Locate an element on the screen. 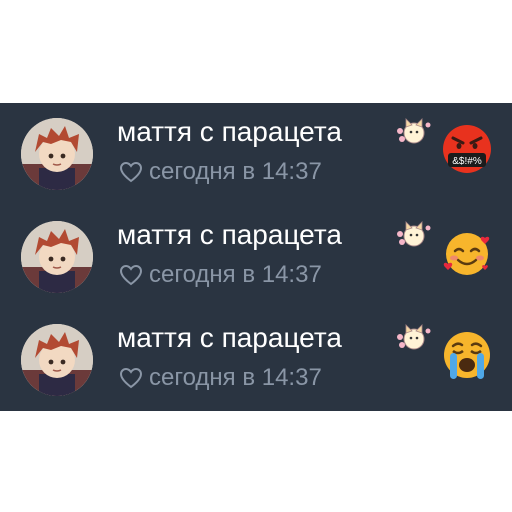 Image resolution: width=512 pixels, height=512 pixels. angry-face-icon: &$!#% is located at coordinates (467, 149).